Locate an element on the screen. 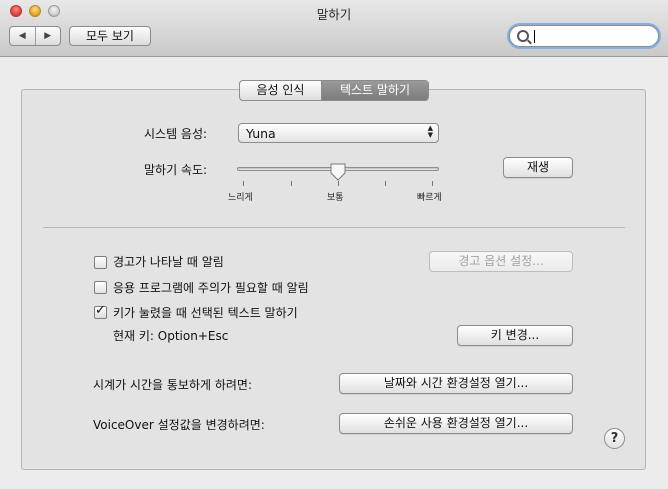 This screenshot has width=668, height=489. back-arrow-icon: ◀ is located at coordinates (23, 36).